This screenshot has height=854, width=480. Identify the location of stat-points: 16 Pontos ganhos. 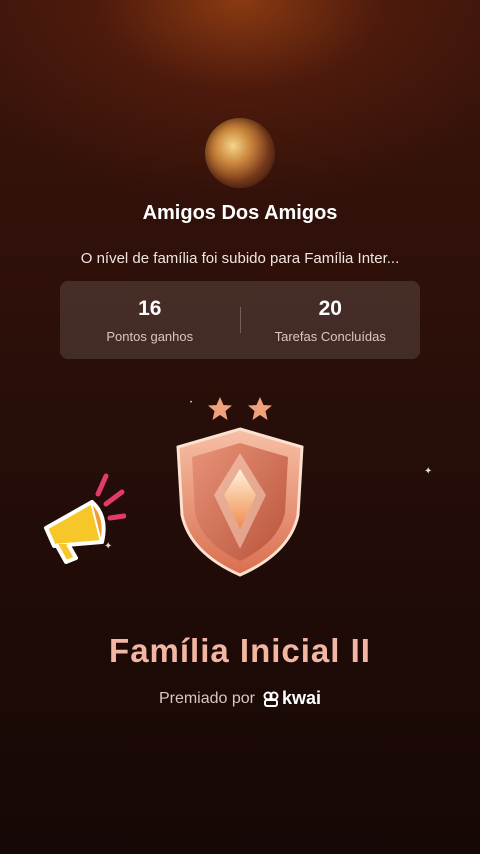
(150, 320).